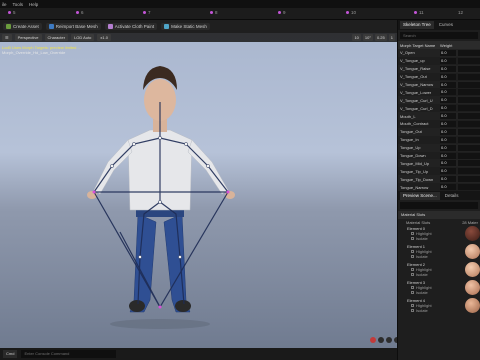 Image resolution: width=480 pixels, height=360 pixels. Describe the element at coordinates (391, 37) in the screenshot. I see `camera-speed-button: 1` at that location.